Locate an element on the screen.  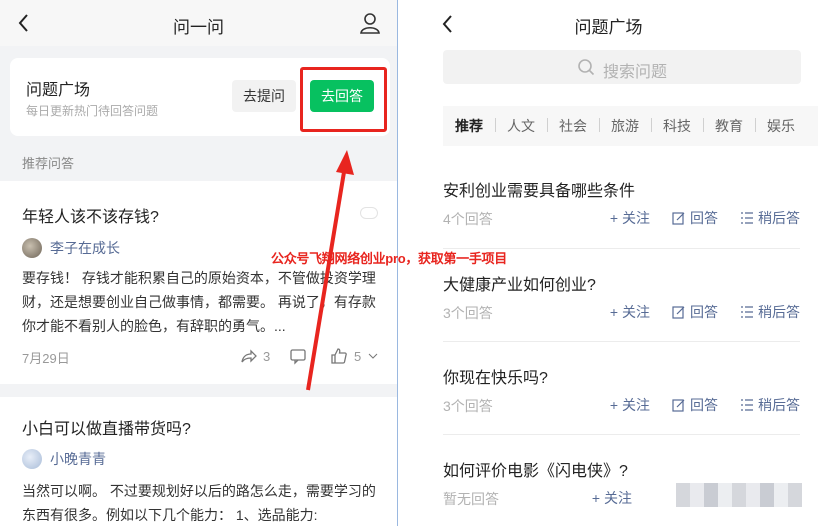
share-button: 3 is located at coordinates (254, 356).